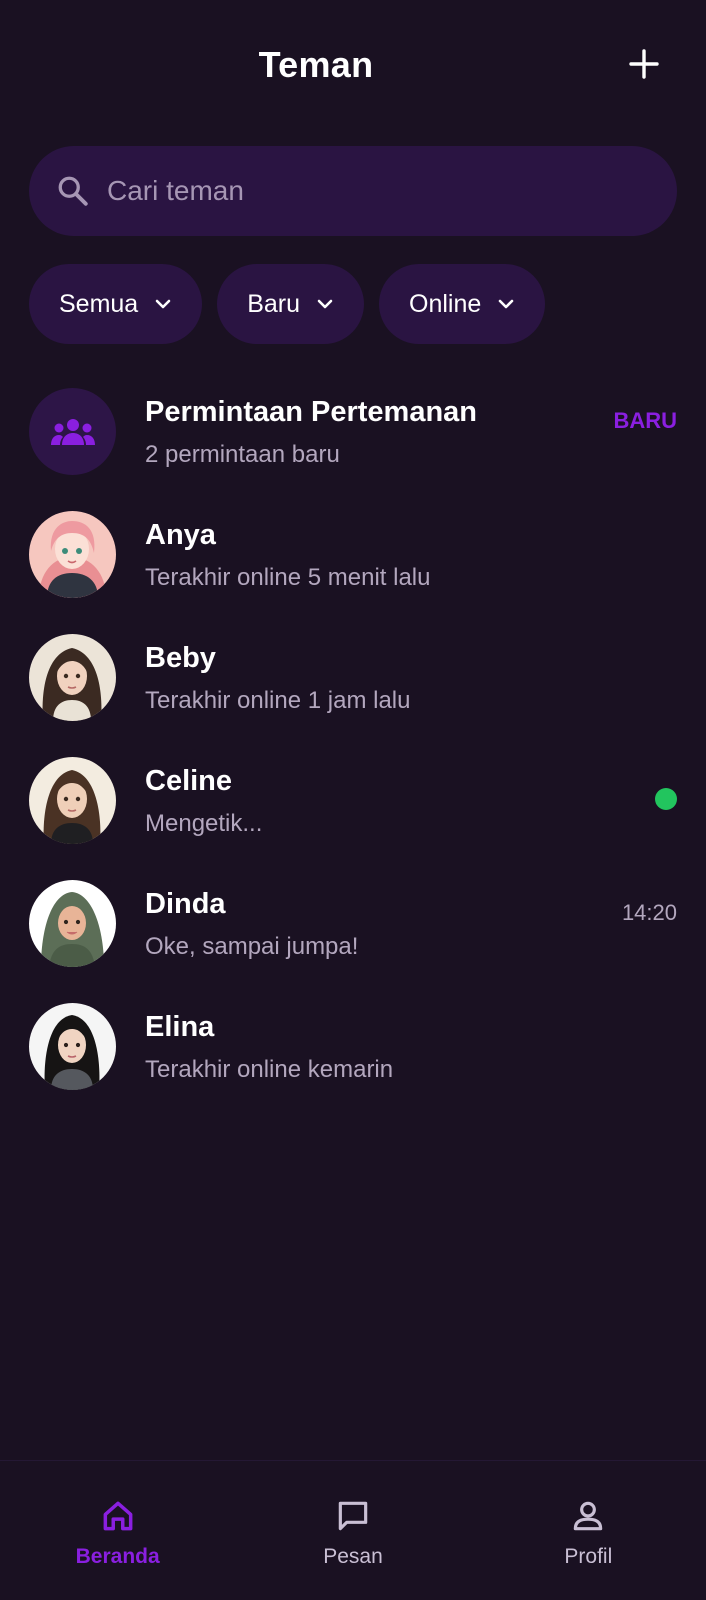  What do you see at coordinates (185, 904) in the screenshot?
I see `friend-name: Dinda` at bounding box center [185, 904].